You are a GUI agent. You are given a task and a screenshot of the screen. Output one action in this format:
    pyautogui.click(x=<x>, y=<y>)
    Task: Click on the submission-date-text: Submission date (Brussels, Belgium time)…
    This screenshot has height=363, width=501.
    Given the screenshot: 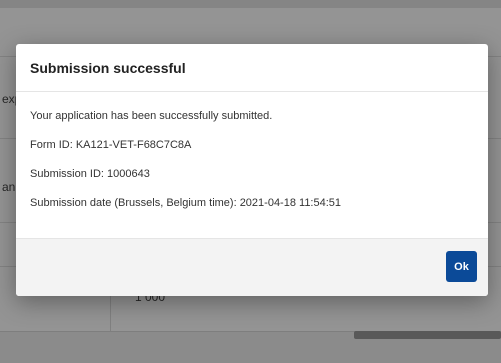 What is the action you would take?
    pyautogui.click(x=186, y=203)
    